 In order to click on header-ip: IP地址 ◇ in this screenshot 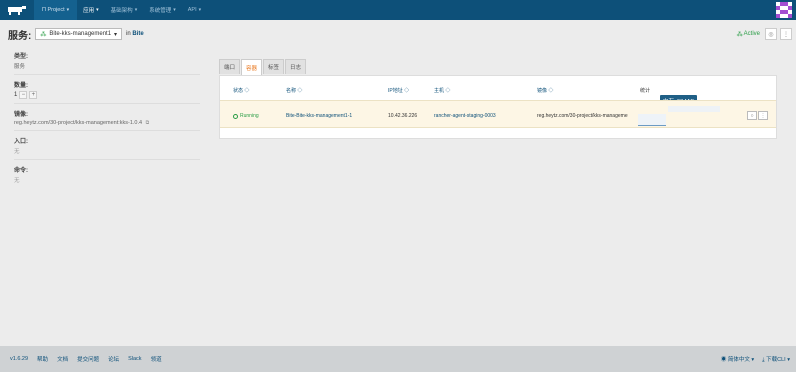, I will do `click(398, 90)`.